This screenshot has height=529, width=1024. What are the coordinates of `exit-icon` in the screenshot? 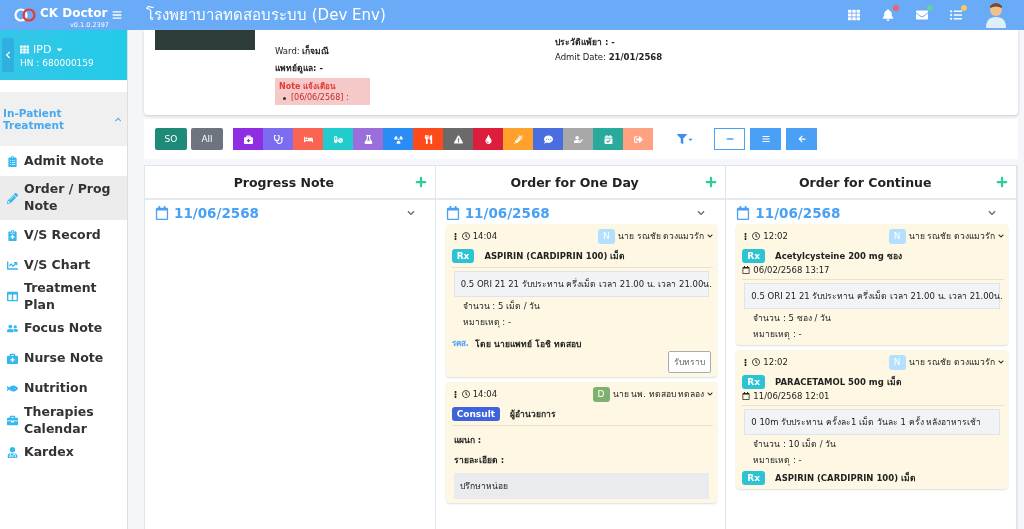 It's located at (638, 139).